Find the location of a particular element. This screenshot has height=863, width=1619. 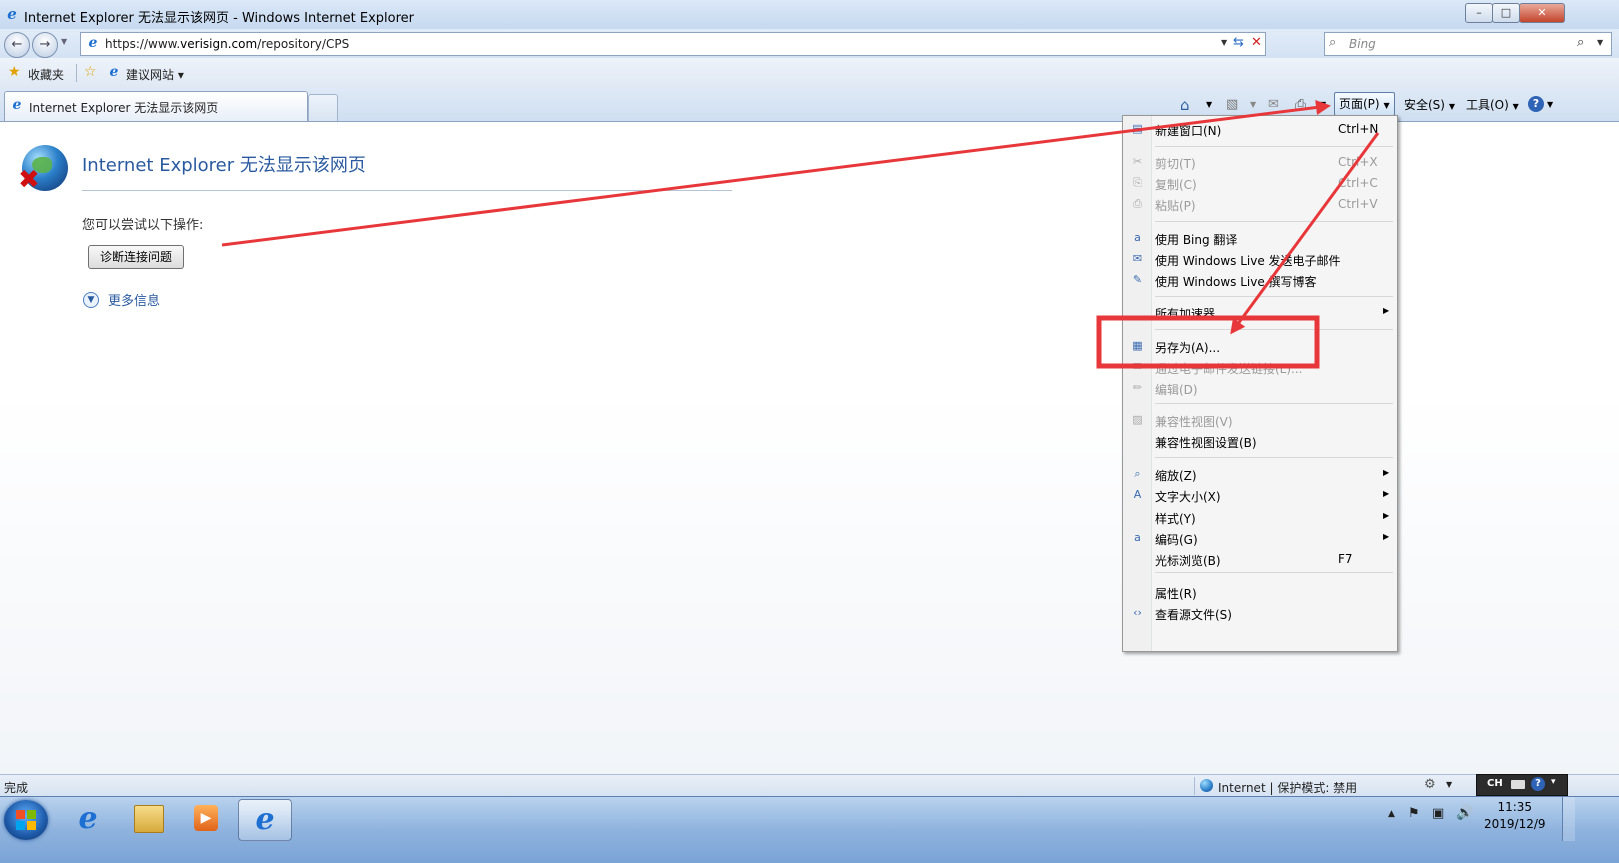

feeds-dropdown-icon: ▼ is located at coordinates (1253, 105).